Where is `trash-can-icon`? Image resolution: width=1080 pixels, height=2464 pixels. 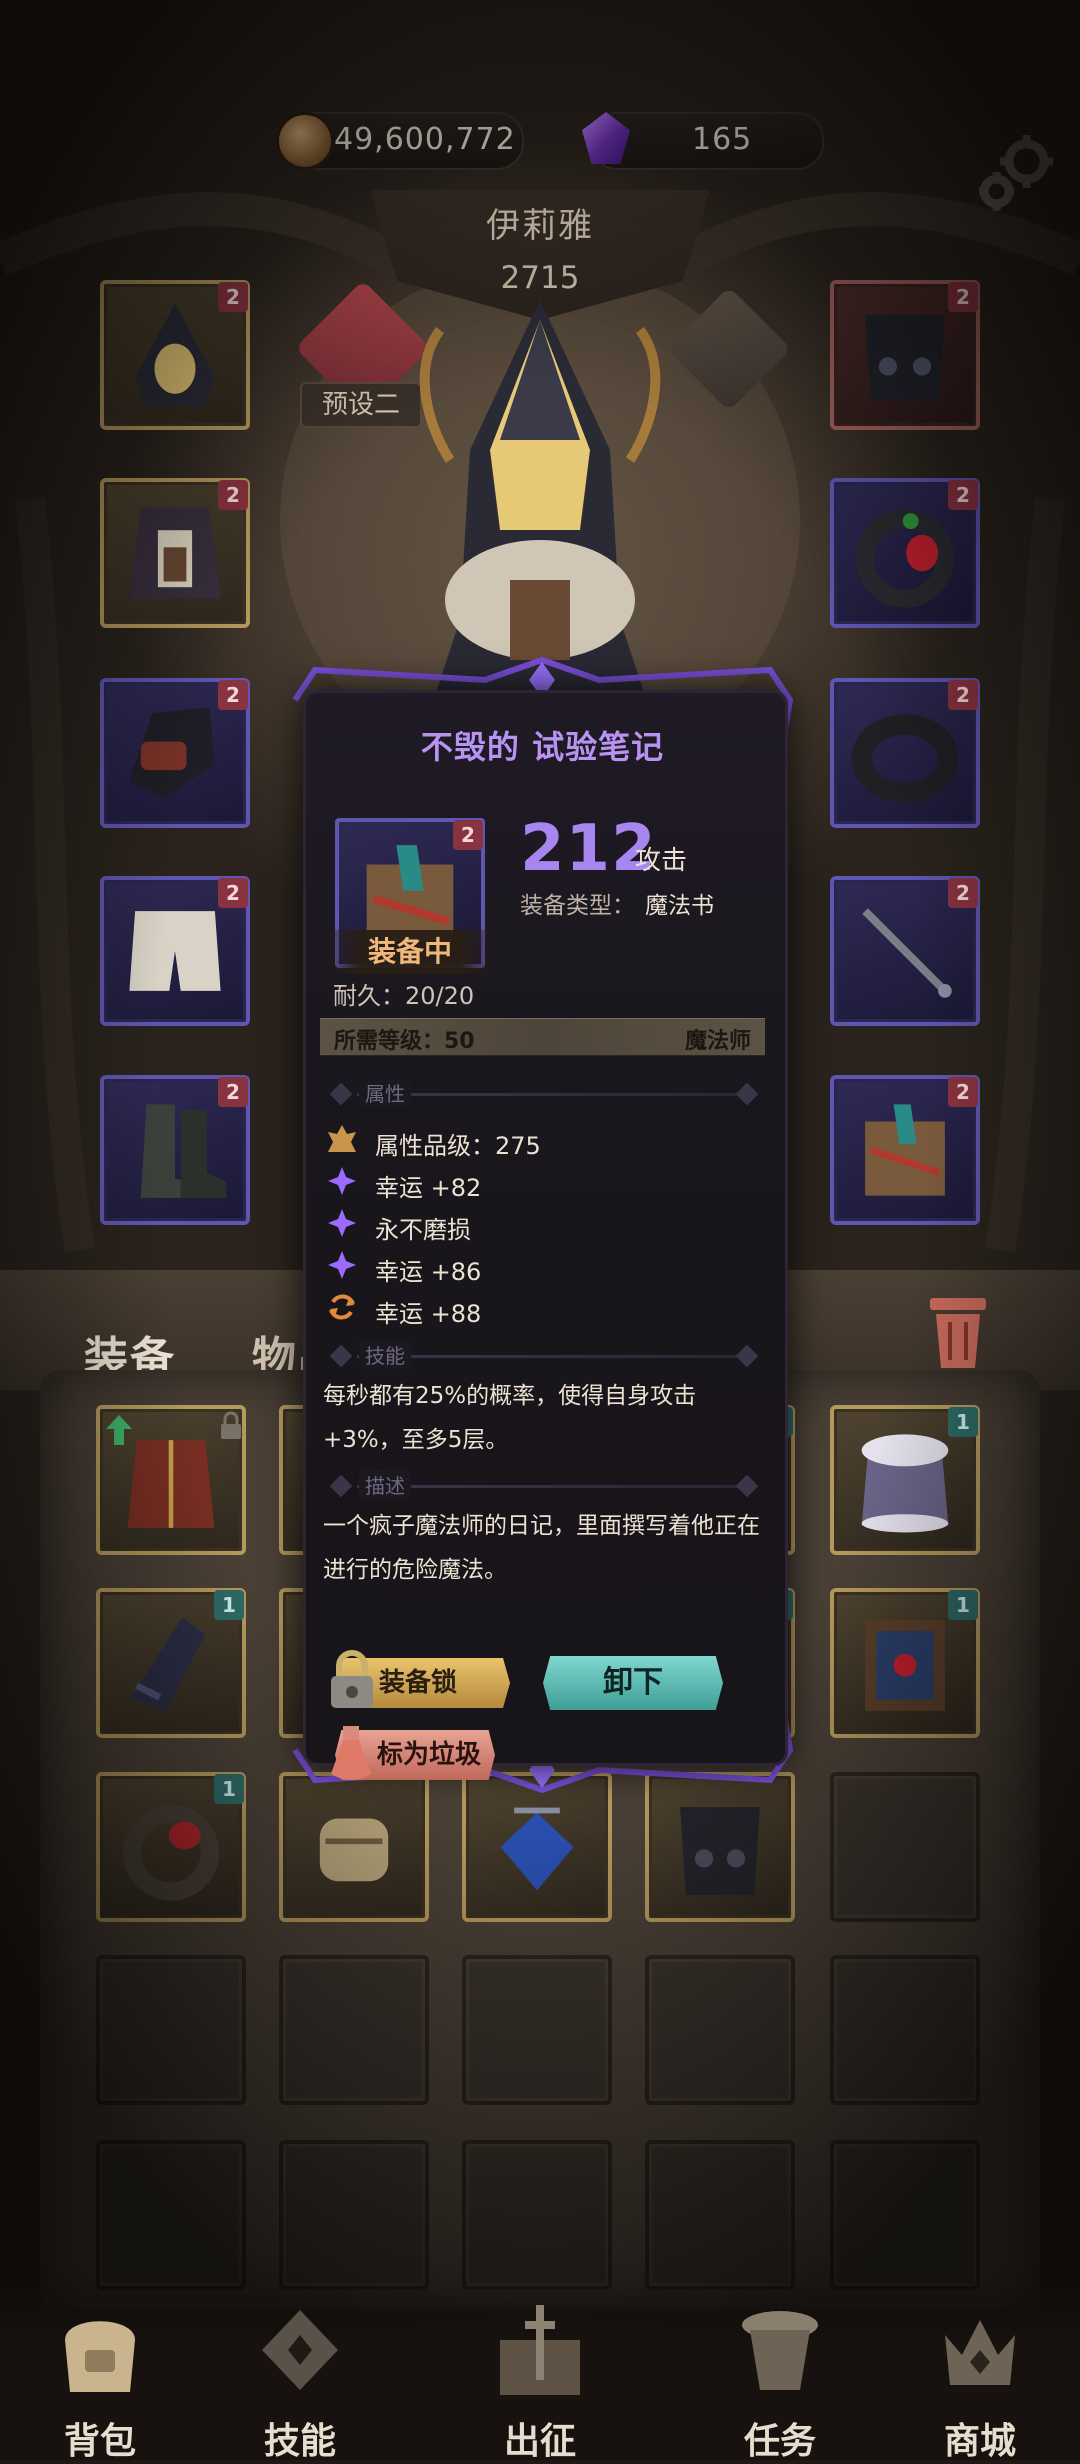
trash-can-icon is located at coordinates (958, 1330).